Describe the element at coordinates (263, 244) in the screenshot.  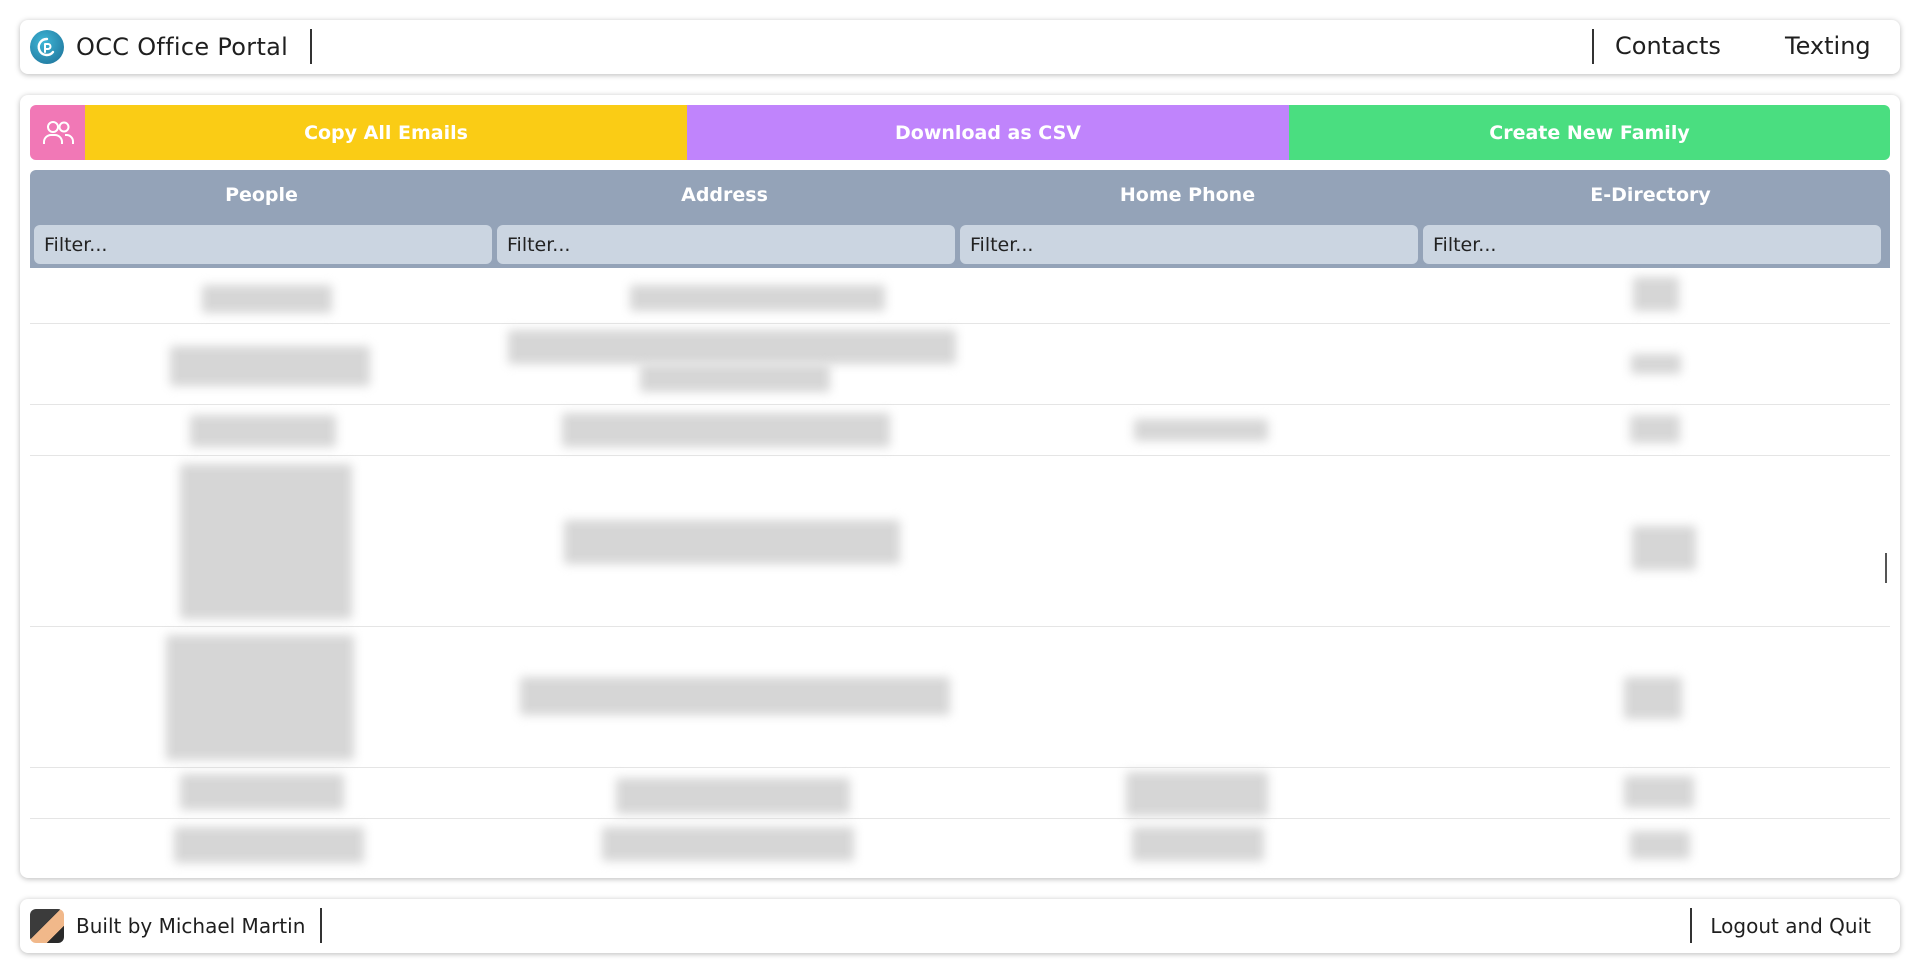
I see `people-filter-input` at that location.